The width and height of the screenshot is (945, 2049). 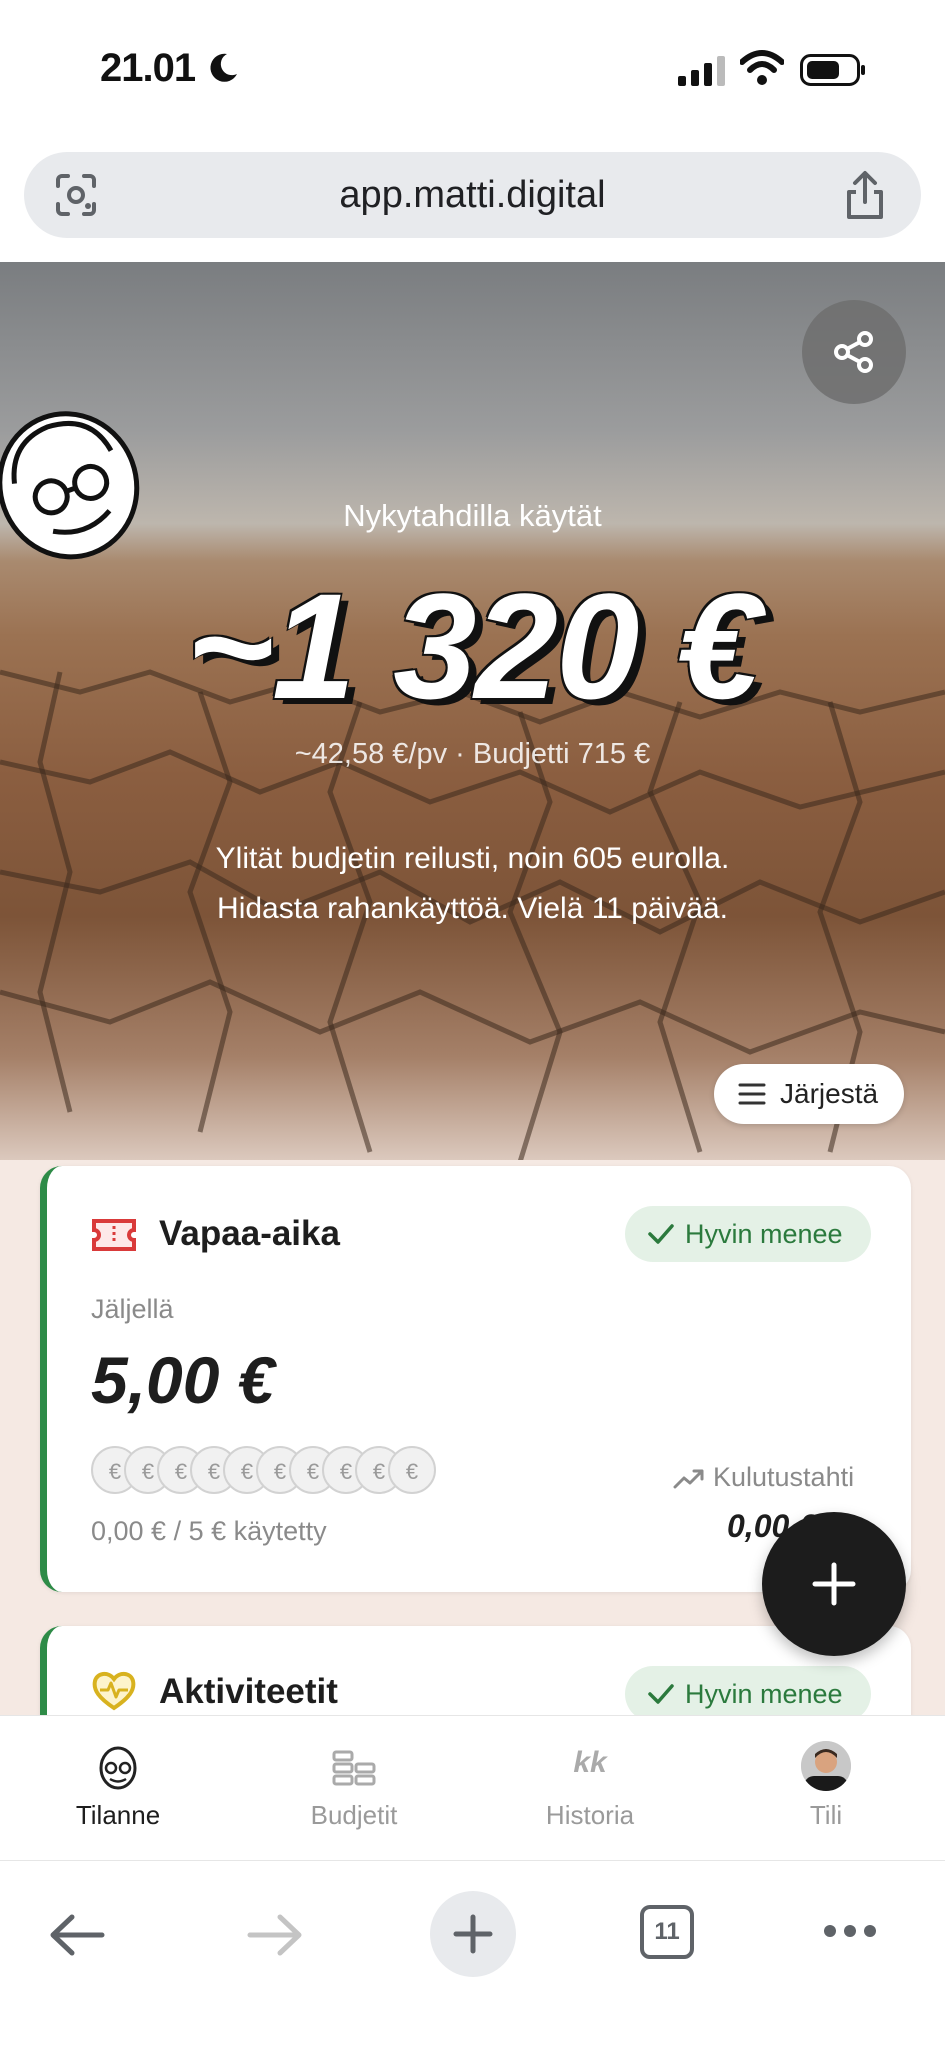 What do you see at coordinates (148, 68) in the screenshot?
I see `status-time: 21.01` at bounding box center [148, 68].